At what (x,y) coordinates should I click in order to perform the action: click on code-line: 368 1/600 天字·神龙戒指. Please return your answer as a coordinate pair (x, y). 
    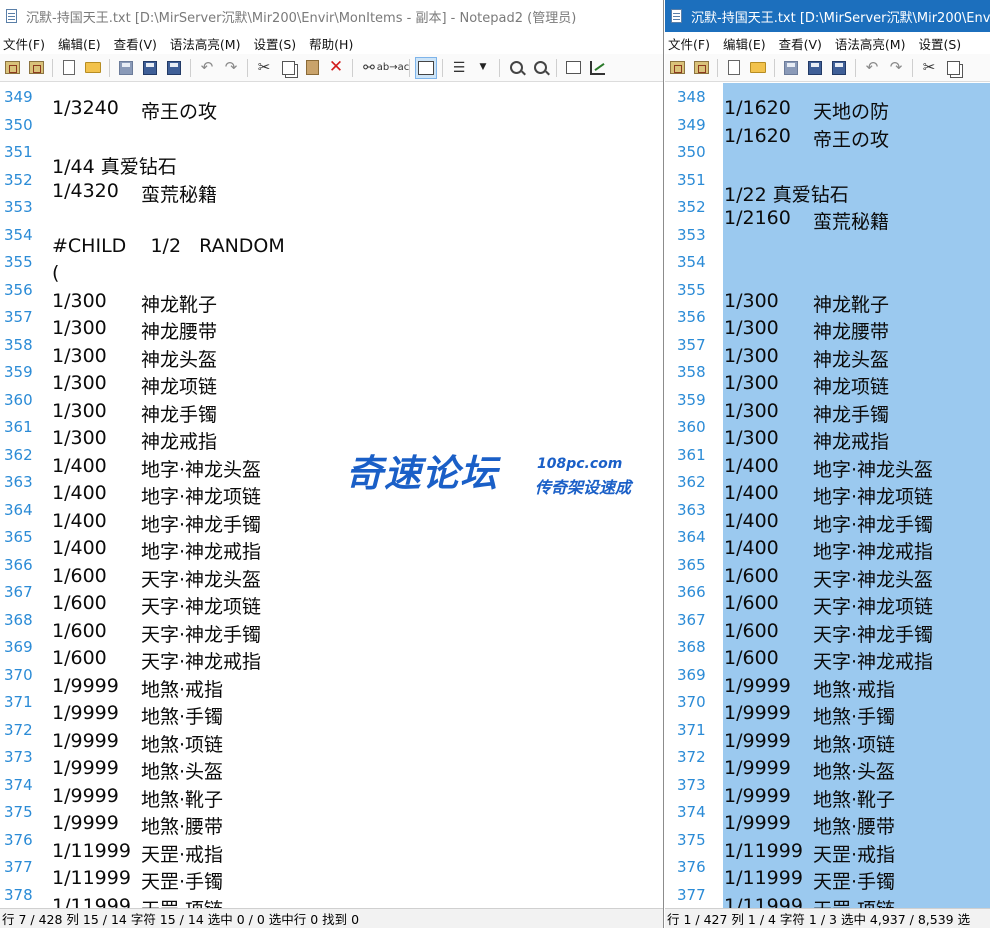
    Looking at the image, I should click on (827, 653).